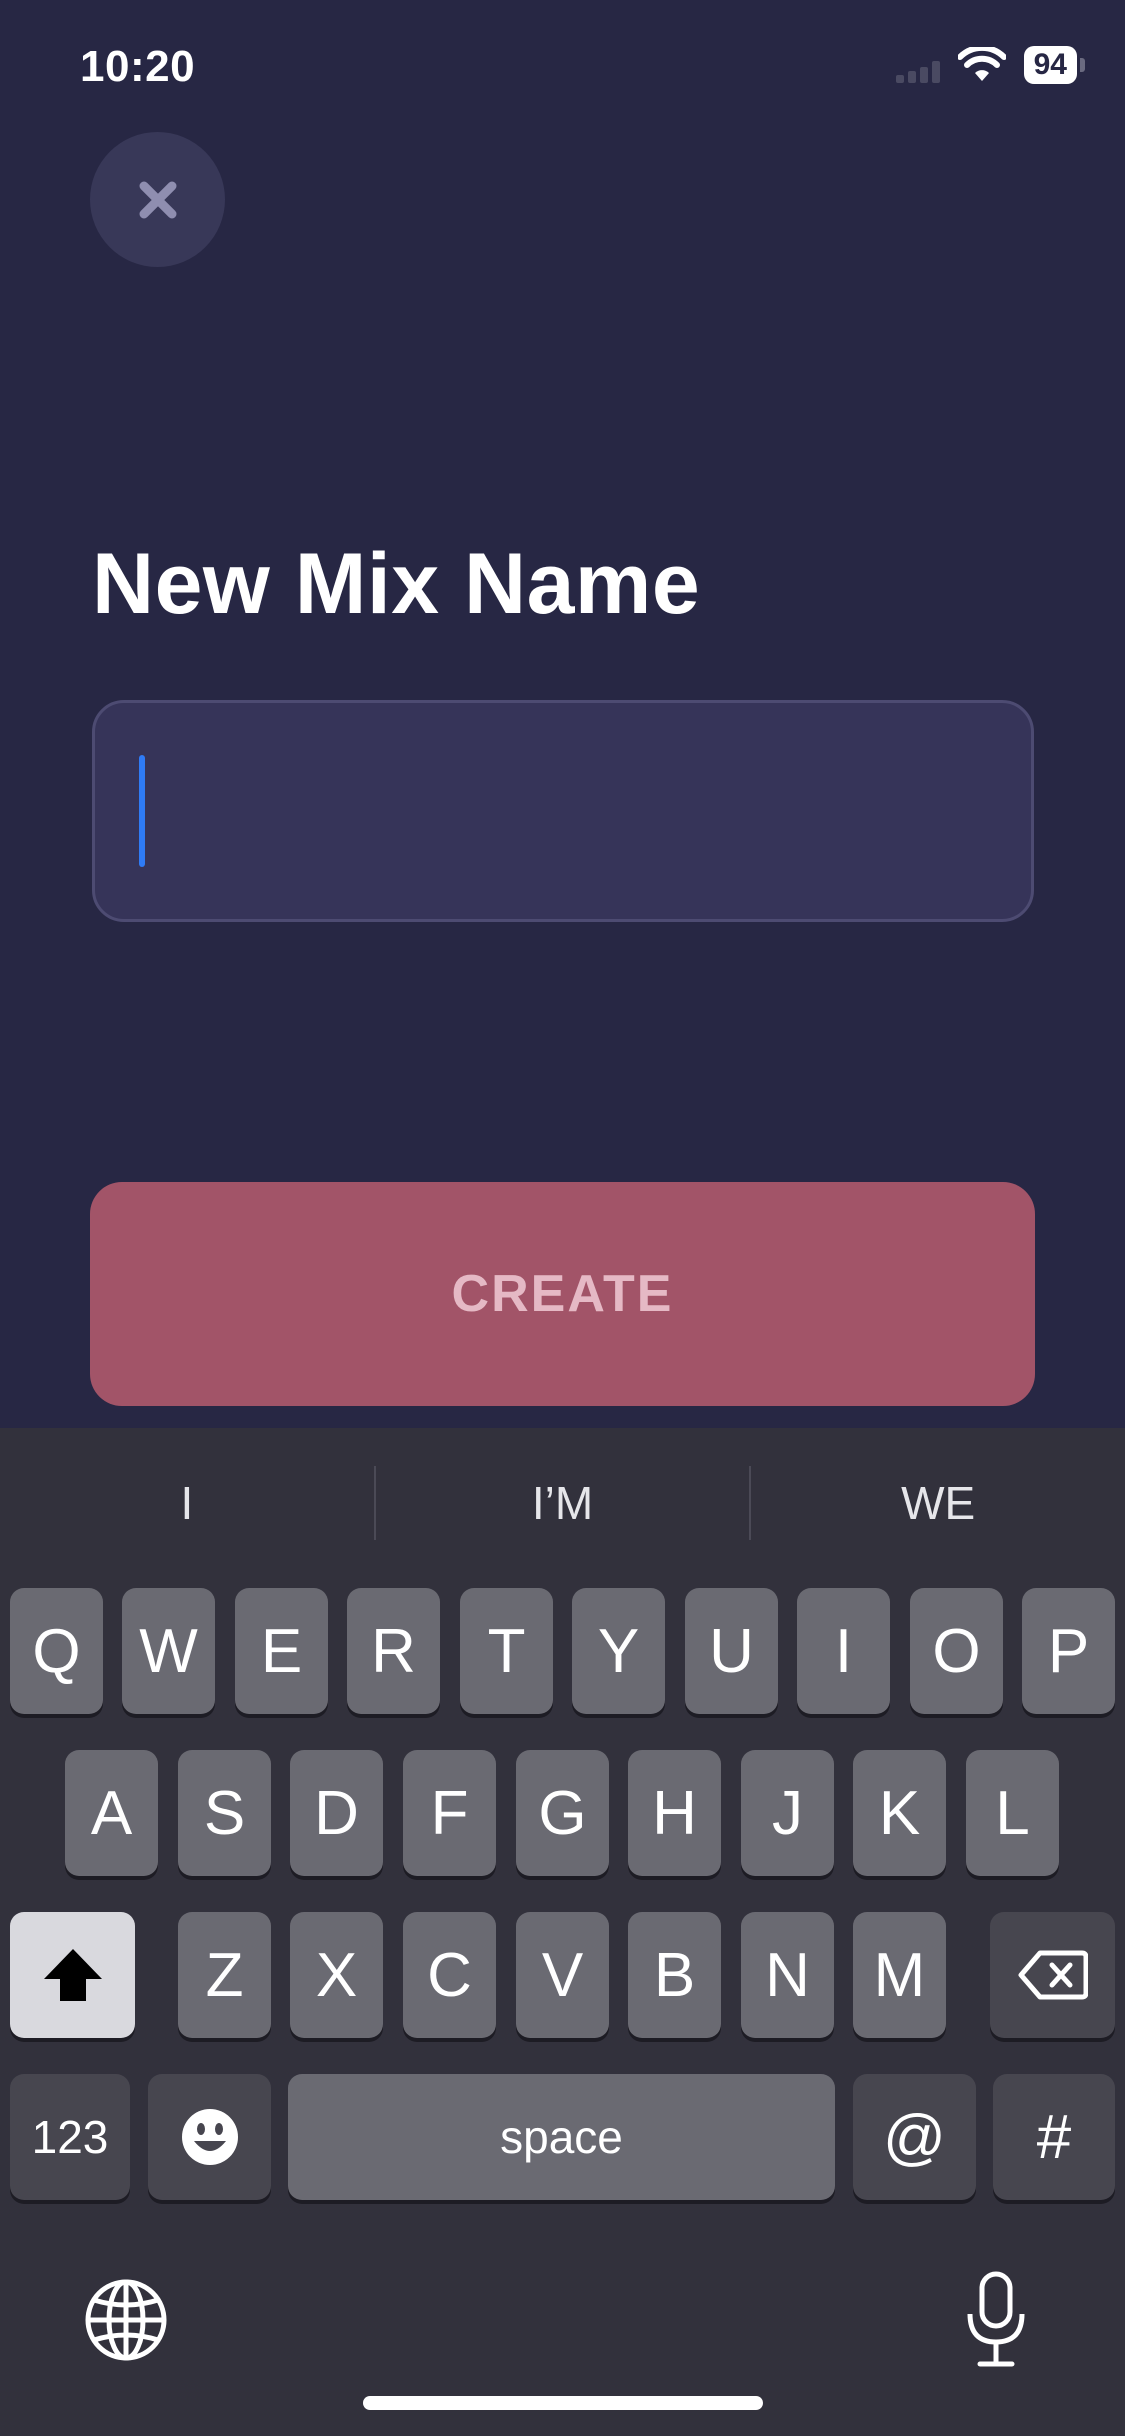 This screenshot has height=2436, width=1125. What do you see at coordinates (787, 1975) in the screenshot?
I see `key-n: N` at bounding box center [787, 1975].